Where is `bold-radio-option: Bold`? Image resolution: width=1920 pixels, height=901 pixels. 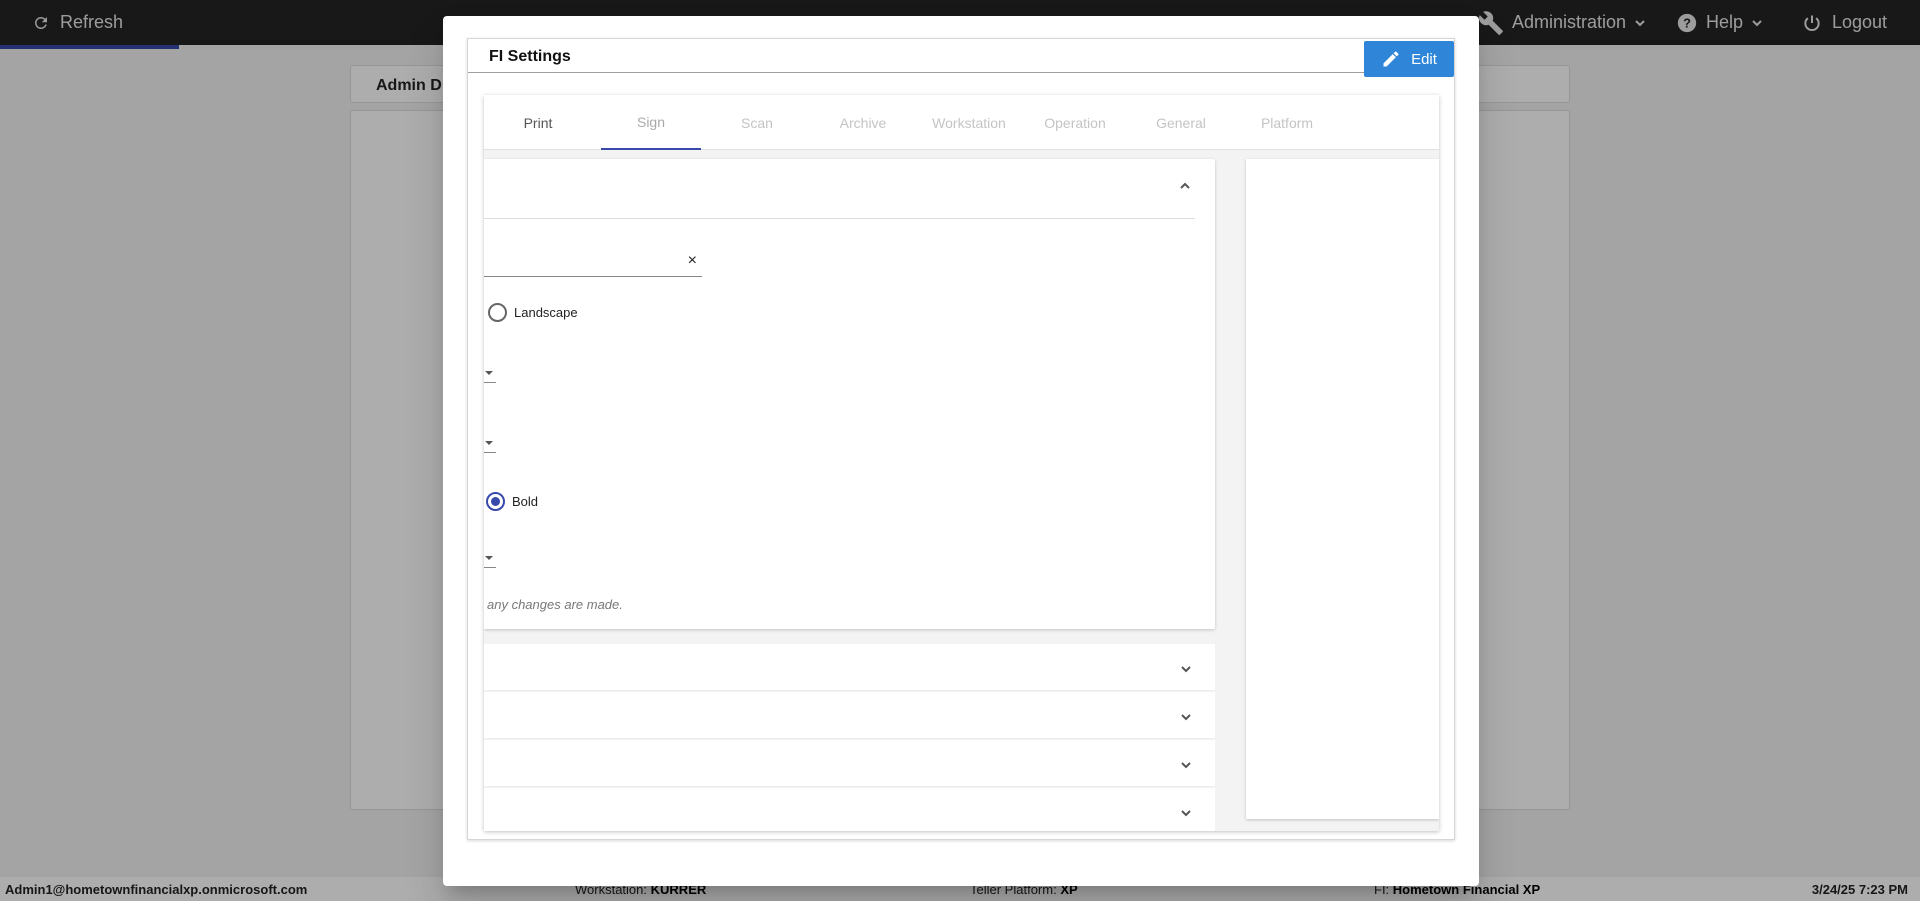
bold-radio-option: Bold is located at coordinates (512, 501).